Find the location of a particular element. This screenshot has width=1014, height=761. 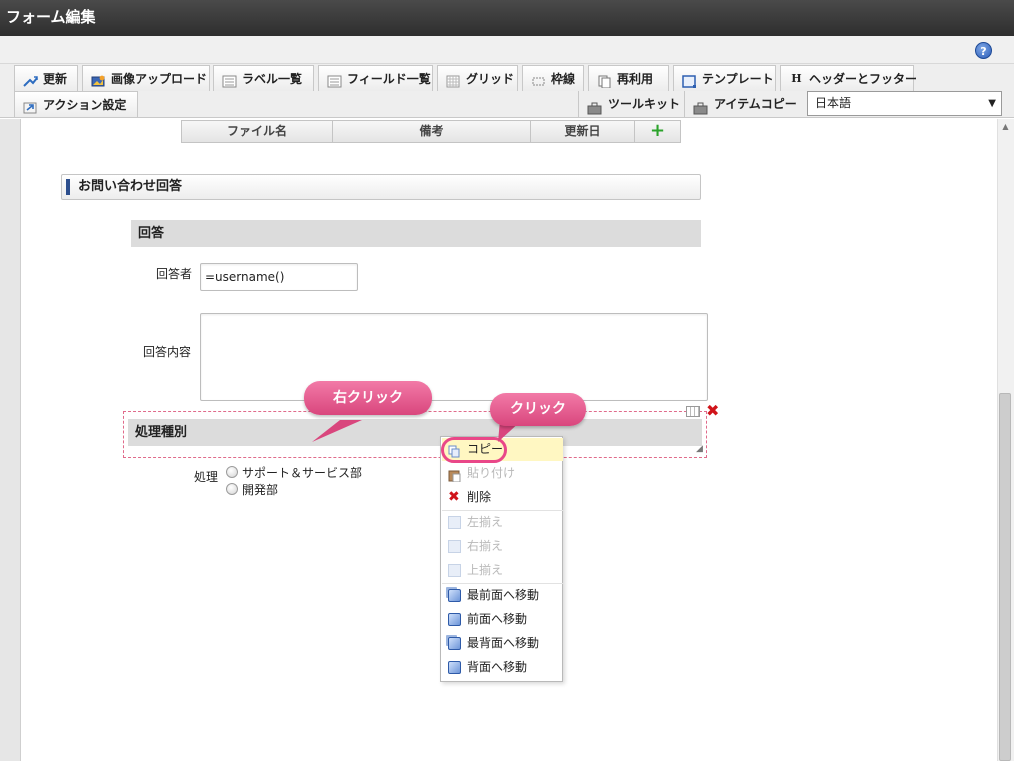

menu-item-align-left: 左揃え is located at coordinates (502, 522).